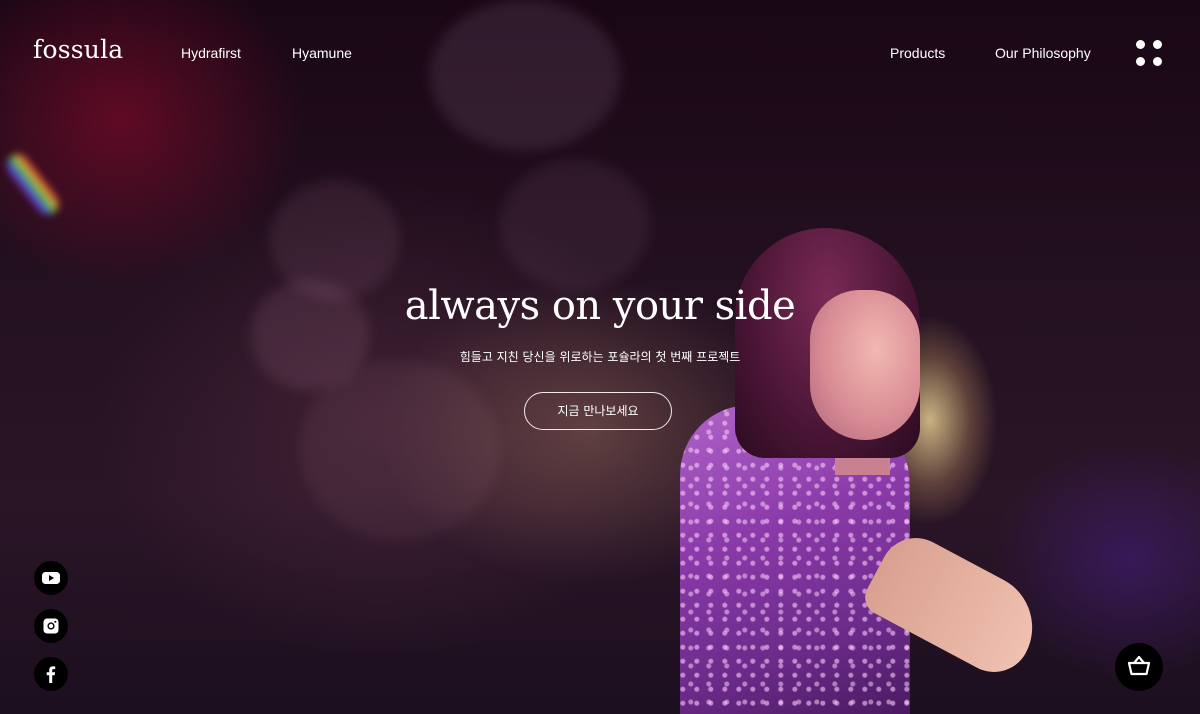  Describe the element at coordinates (600, 306) in the screenshot. I see `hero-title: always on your side` at that location.